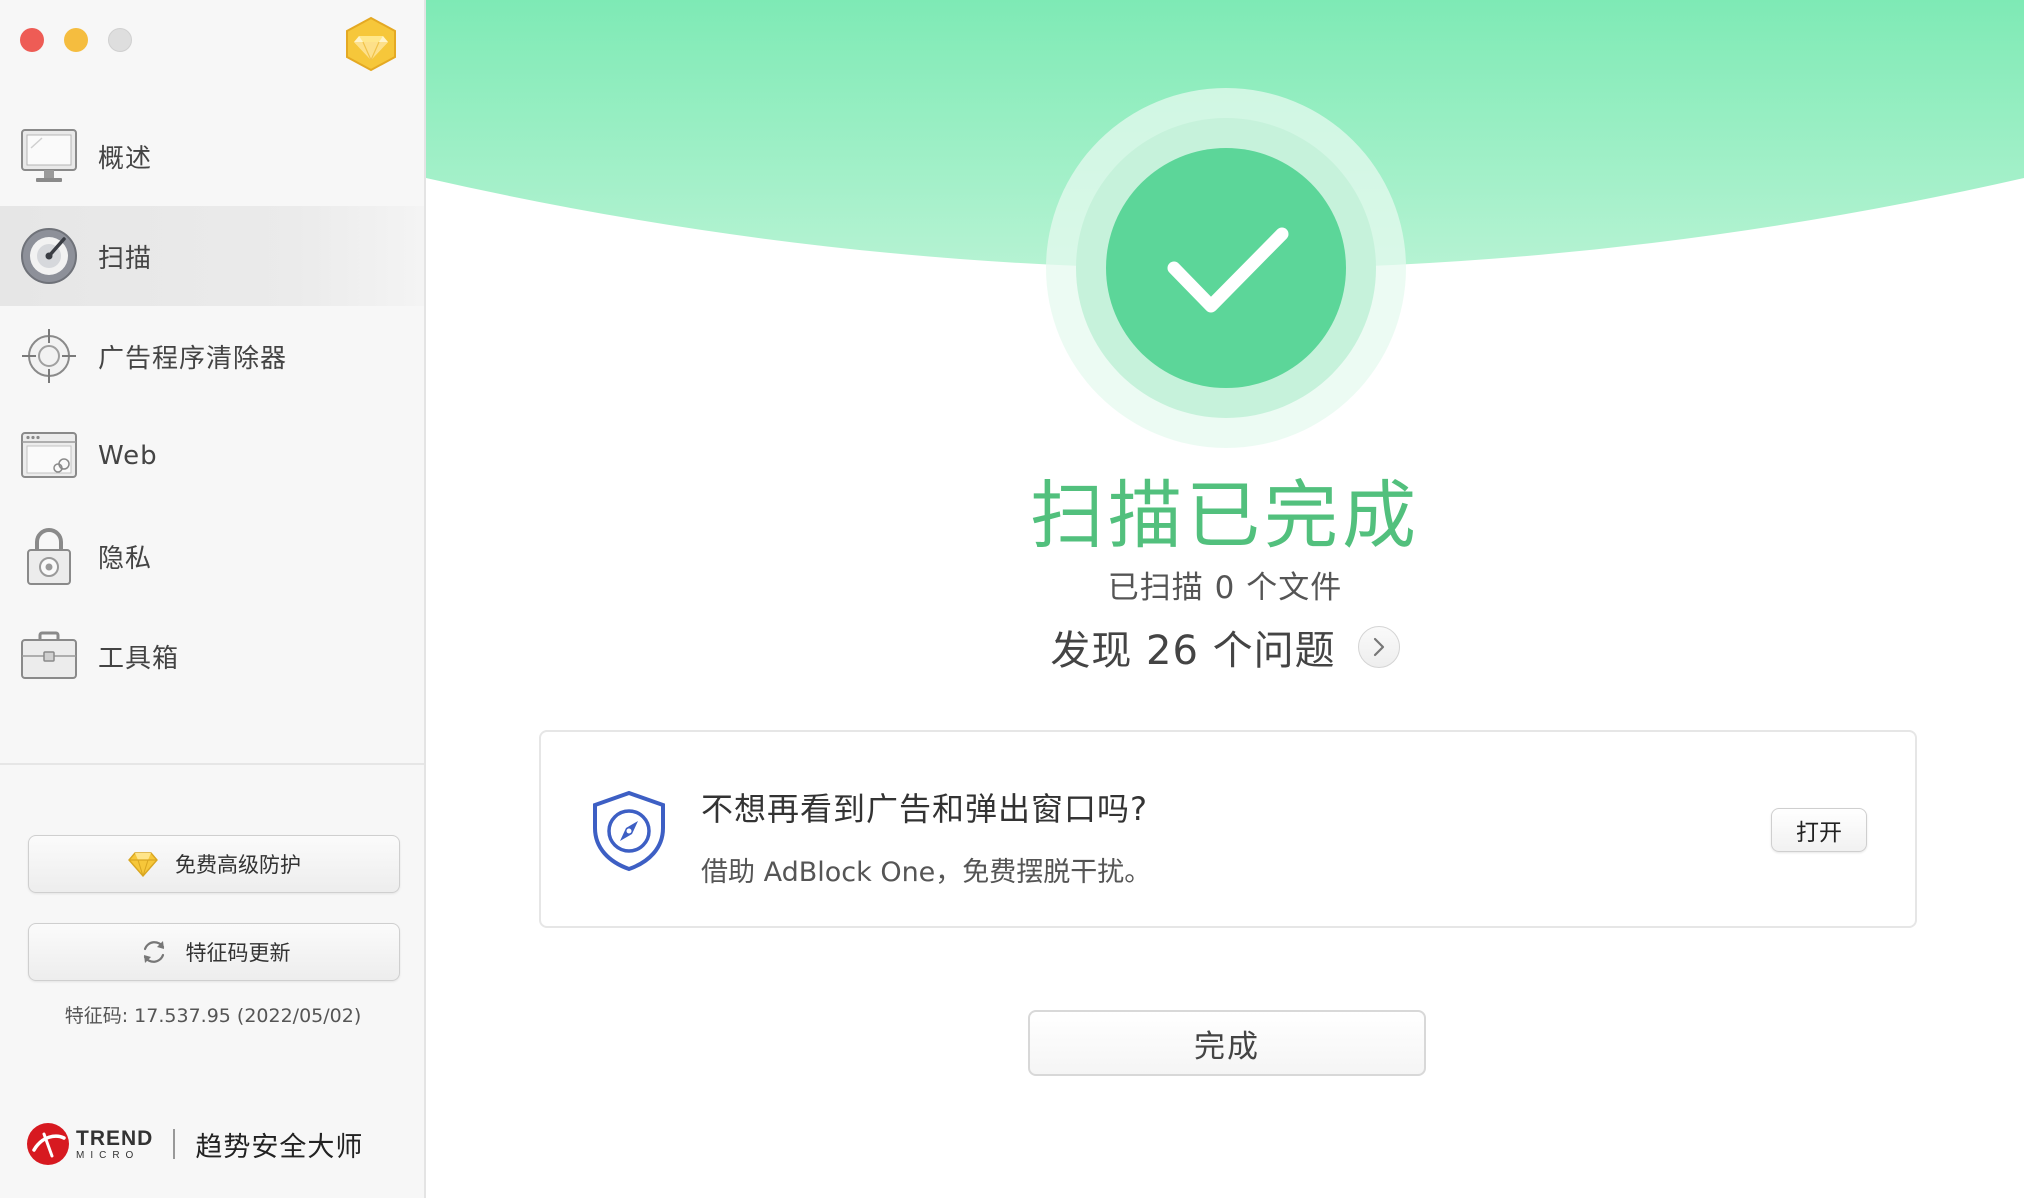 The height and width of the screenshot is (1198, 2024). Describe the element at coordinates (125, 158) in the screenshot. I see `sidebar-item-label: 概述` at that location.